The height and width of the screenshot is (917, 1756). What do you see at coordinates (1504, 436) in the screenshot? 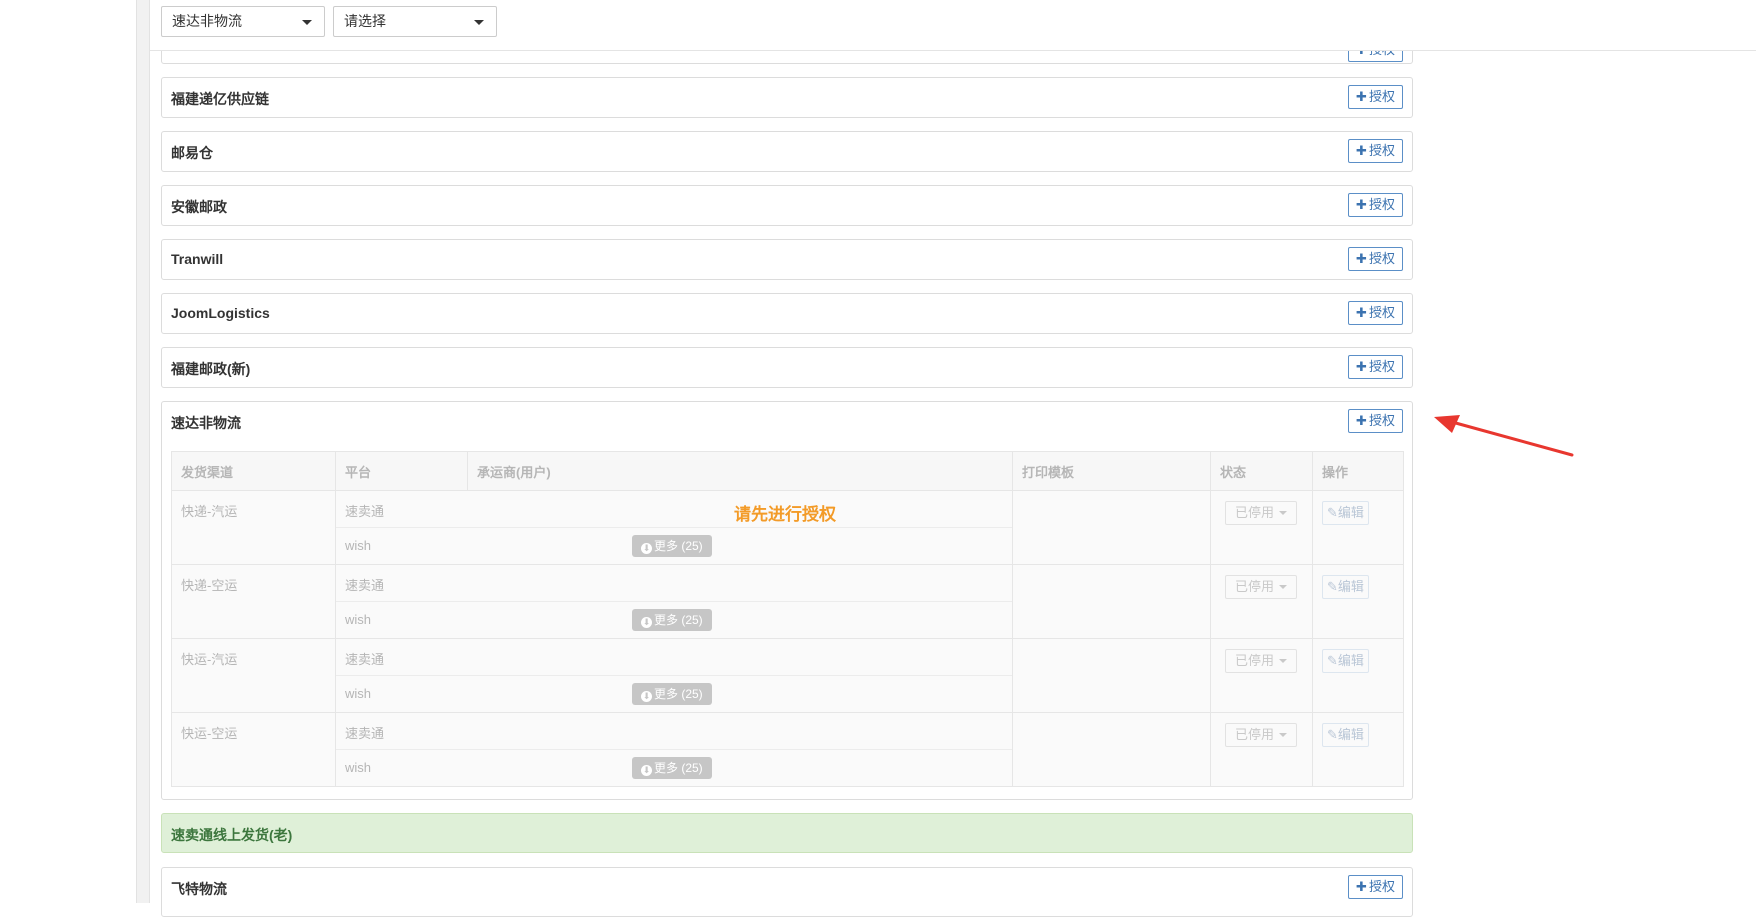
I see `red-arrow-annotation` at bounding box center [1504, 436].